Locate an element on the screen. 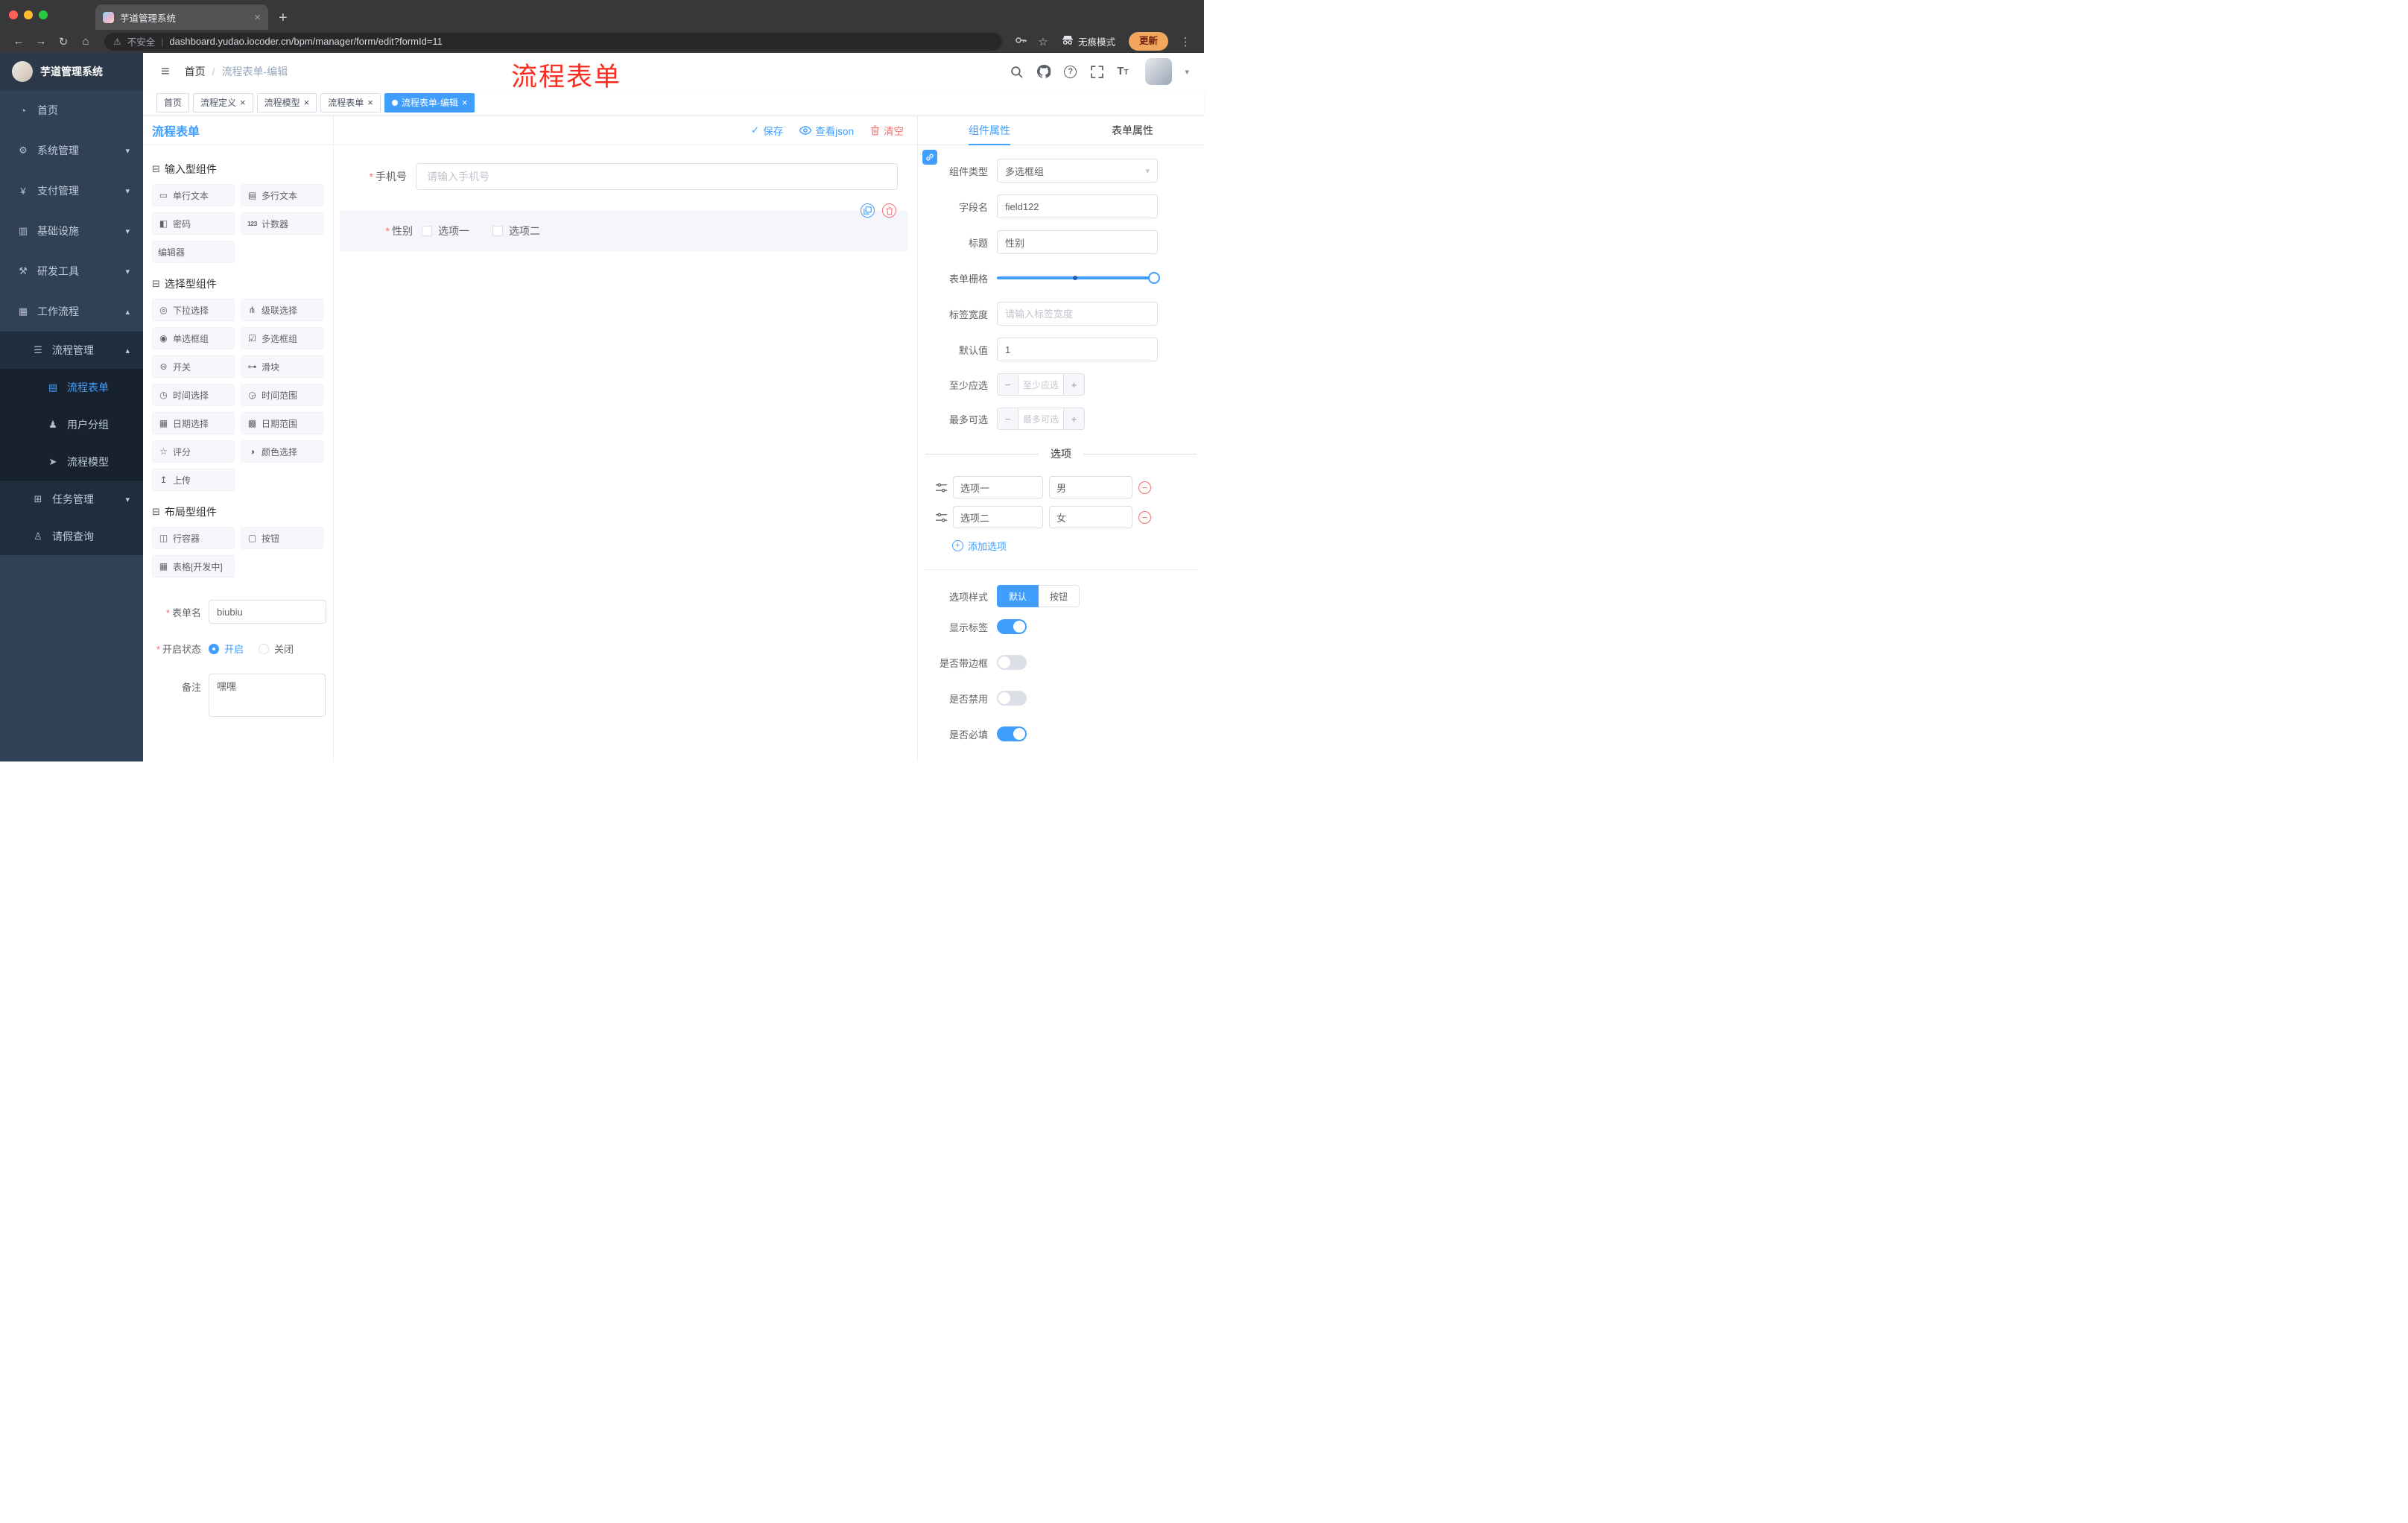  home-button: ⌂ is located at coordinates (85, 41).